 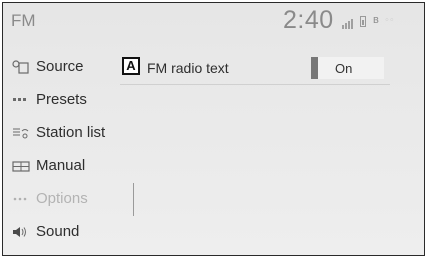 What do you see at coordinates (314, 68) in the screenshot?
I see `toggle-indicator` at bounding box center [314, 68].